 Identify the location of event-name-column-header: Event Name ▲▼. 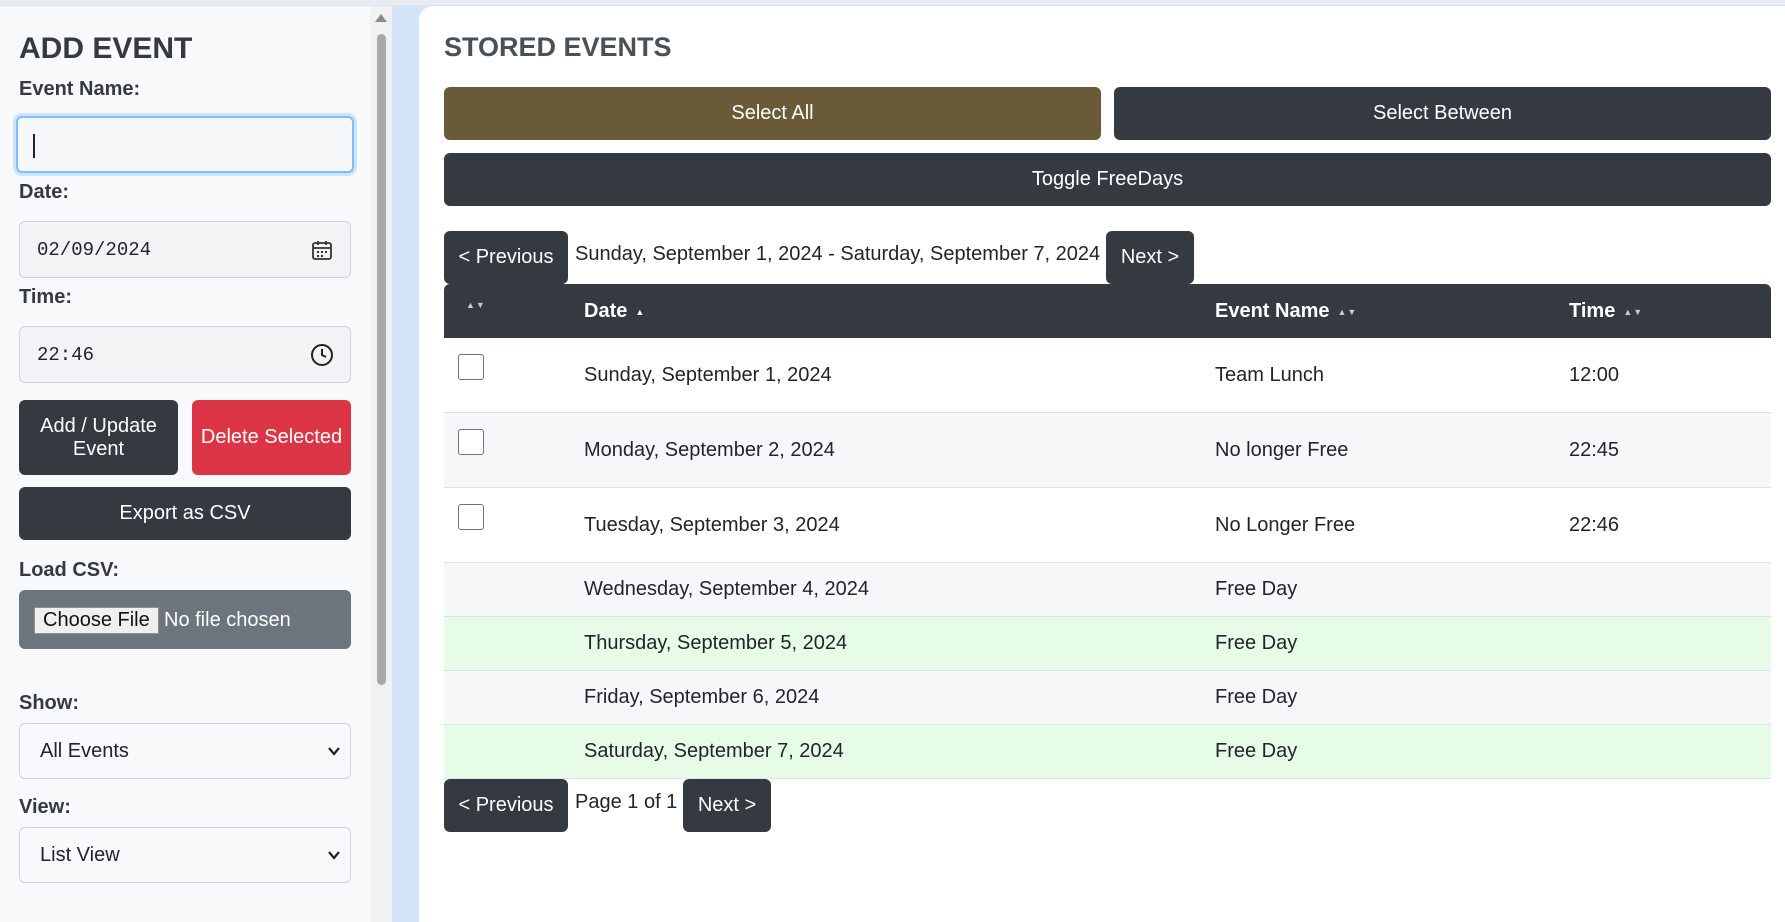
(1286, 311).